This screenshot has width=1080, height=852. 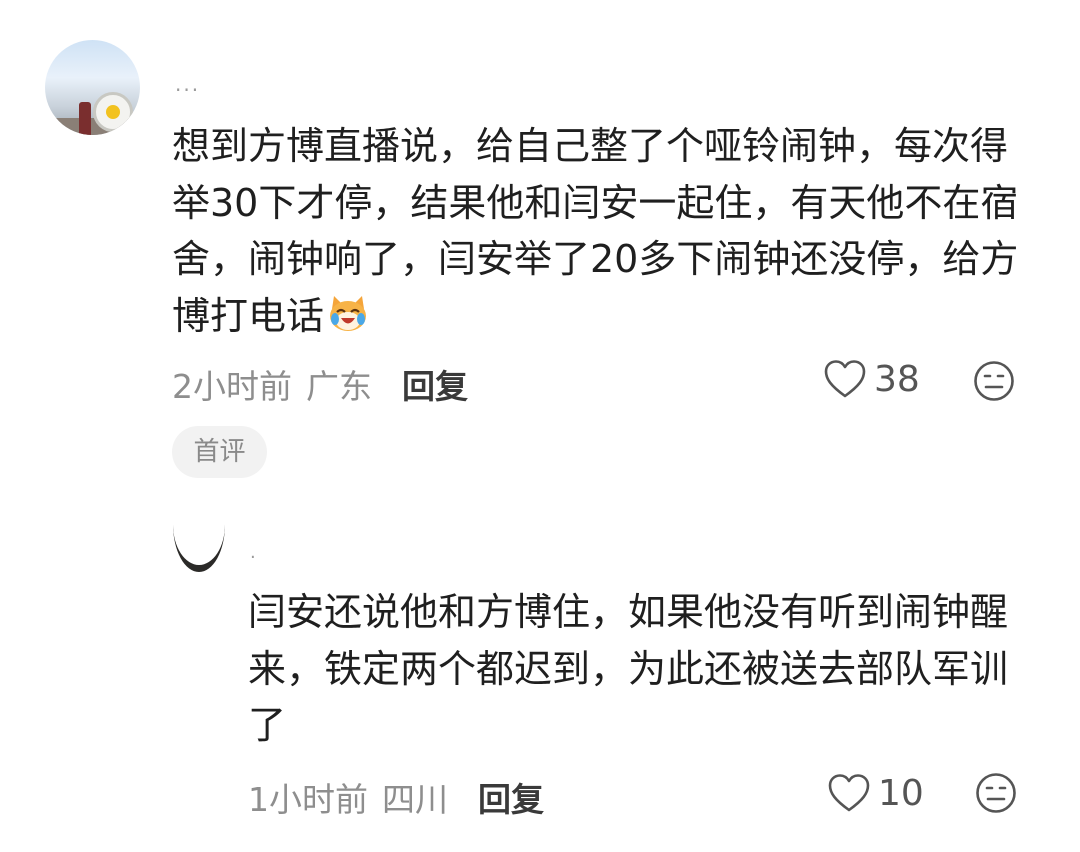 What do you see at coordinates (113, 112) in the screenshot?
I see `avatar-ferris-wheel` at bounding box center [113, 112].